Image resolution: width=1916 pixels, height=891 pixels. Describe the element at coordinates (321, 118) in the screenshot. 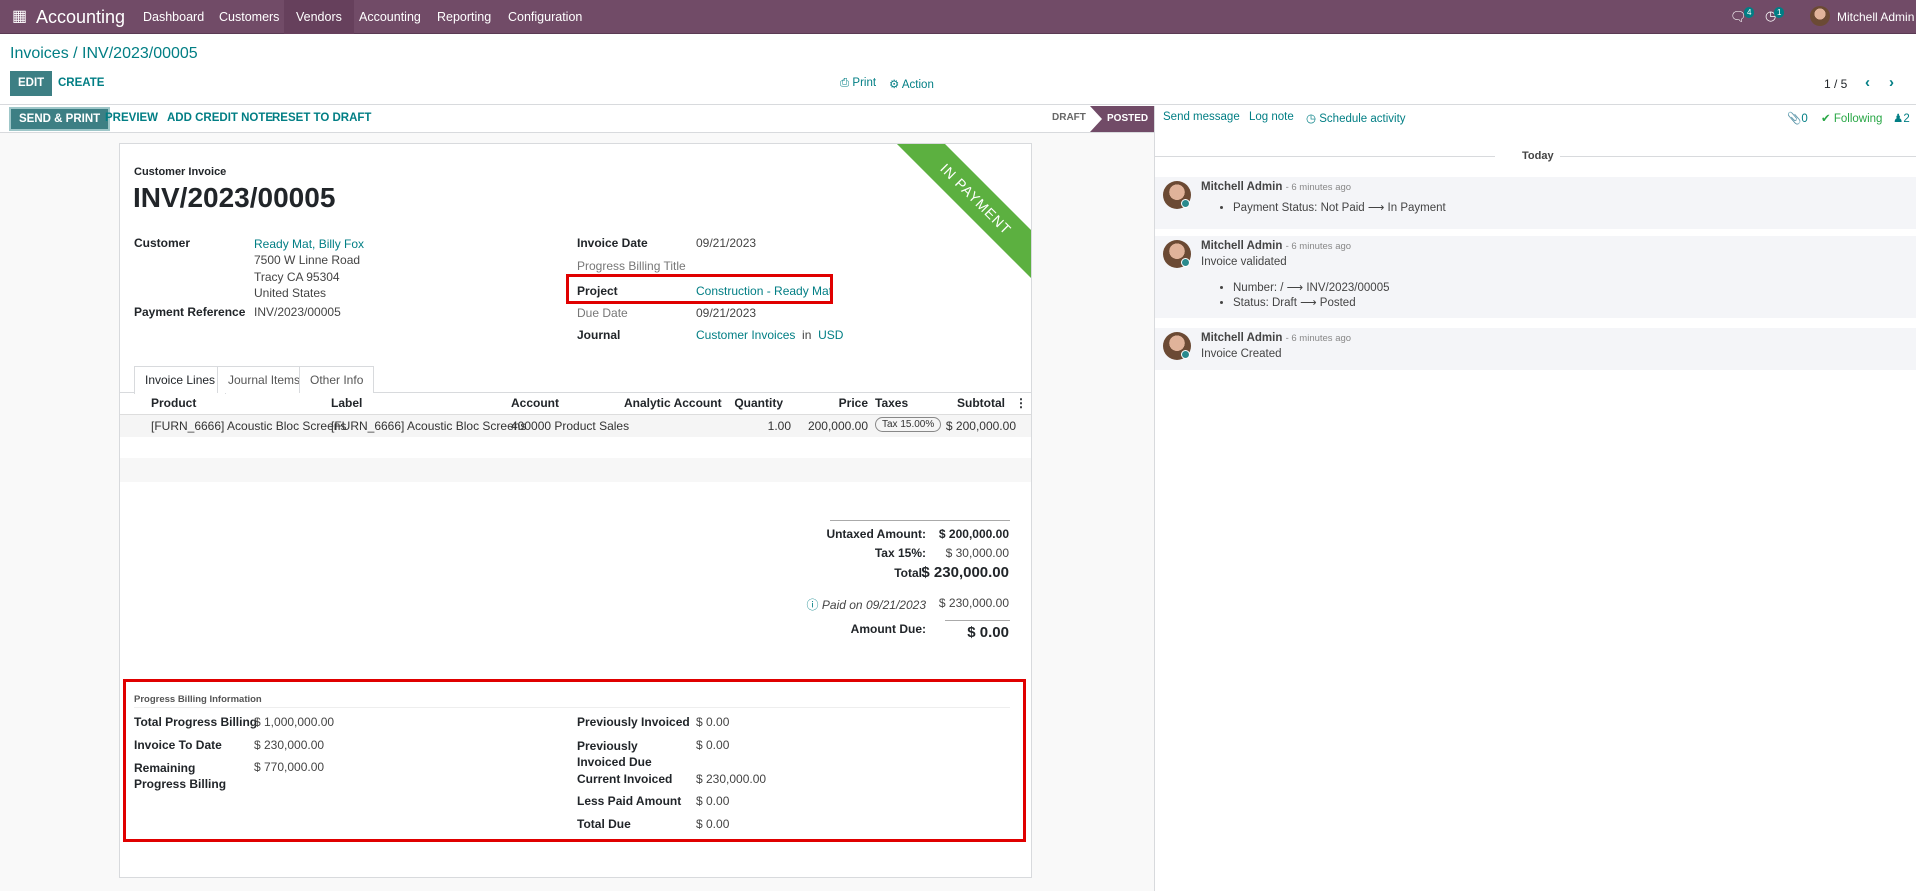

I see `reset-to-draft-button: RESET TO DRAFT` at that location.